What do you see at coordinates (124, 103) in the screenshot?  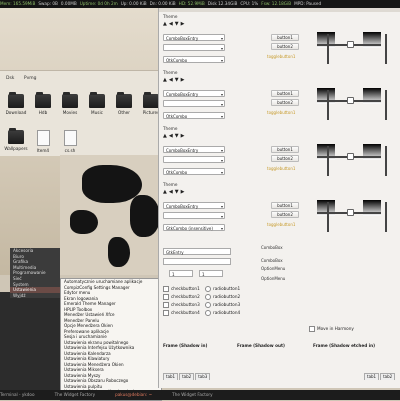 I see `file-icon-item: Other` at bounding box center [124, 103].